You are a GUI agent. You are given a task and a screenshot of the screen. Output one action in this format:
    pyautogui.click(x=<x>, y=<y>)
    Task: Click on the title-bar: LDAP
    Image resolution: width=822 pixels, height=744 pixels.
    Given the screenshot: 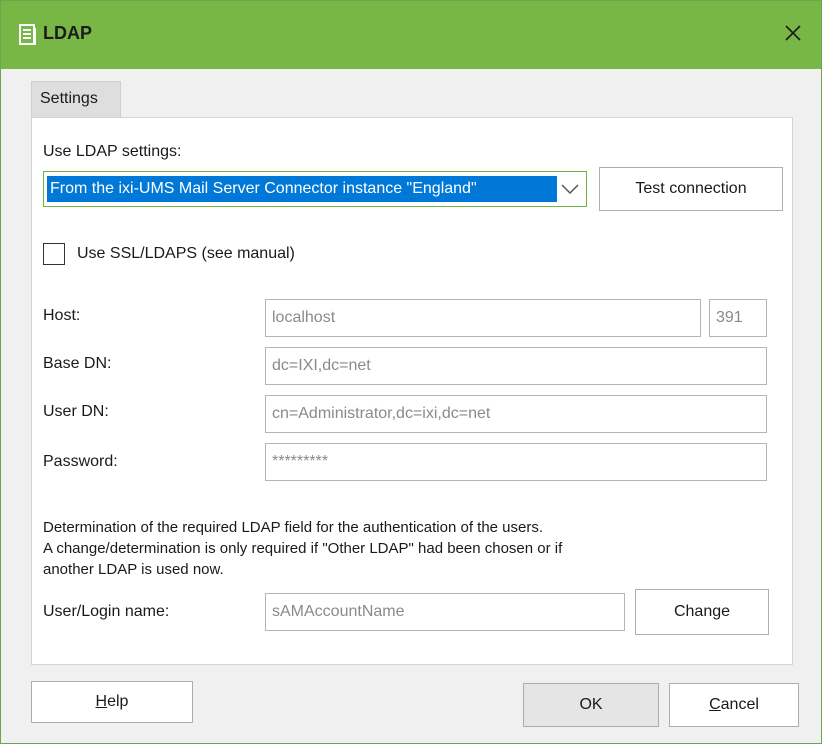 What is the action you would take?
    pyautogui.click(x=411, y=35)
    